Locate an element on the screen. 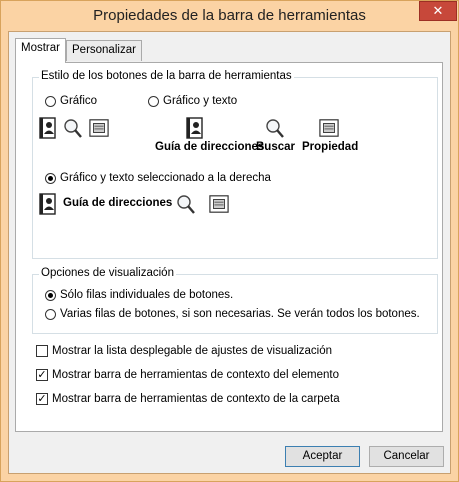 The width and height of the screenshot is (459, 482). radio-grafico-y-texto: Gráfico y texto is located at coordinates (192, 101).